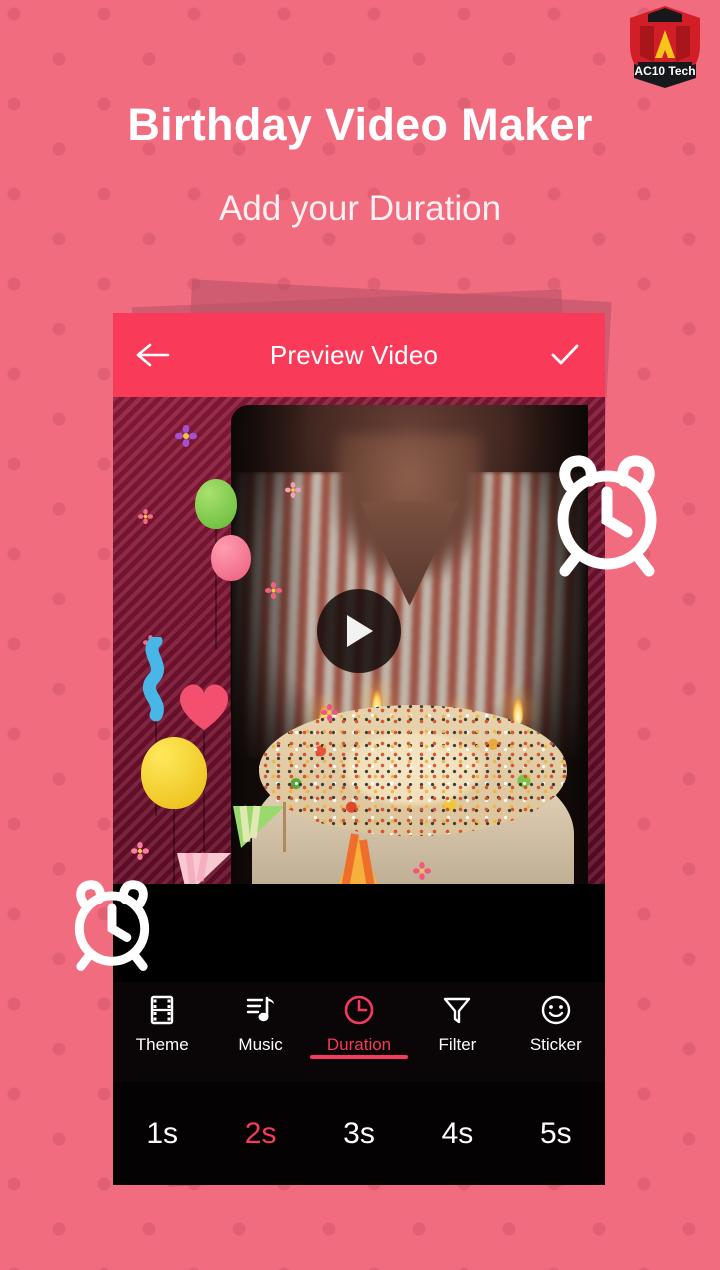 The image size is (720, 1270). I want to click on sticker-balloon-heart, so click(204, 763).